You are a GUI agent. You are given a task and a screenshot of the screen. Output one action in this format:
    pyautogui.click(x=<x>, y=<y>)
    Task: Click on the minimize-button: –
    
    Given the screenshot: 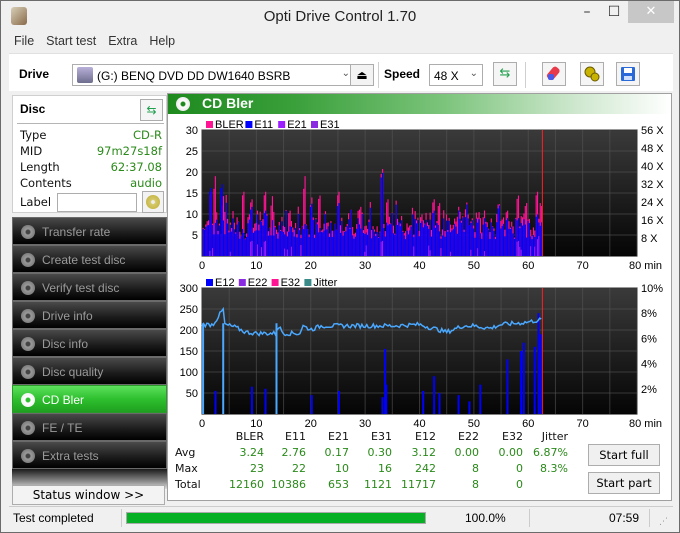 What is the action you would take?
    pyautogui.click(x=587, y=12)
    